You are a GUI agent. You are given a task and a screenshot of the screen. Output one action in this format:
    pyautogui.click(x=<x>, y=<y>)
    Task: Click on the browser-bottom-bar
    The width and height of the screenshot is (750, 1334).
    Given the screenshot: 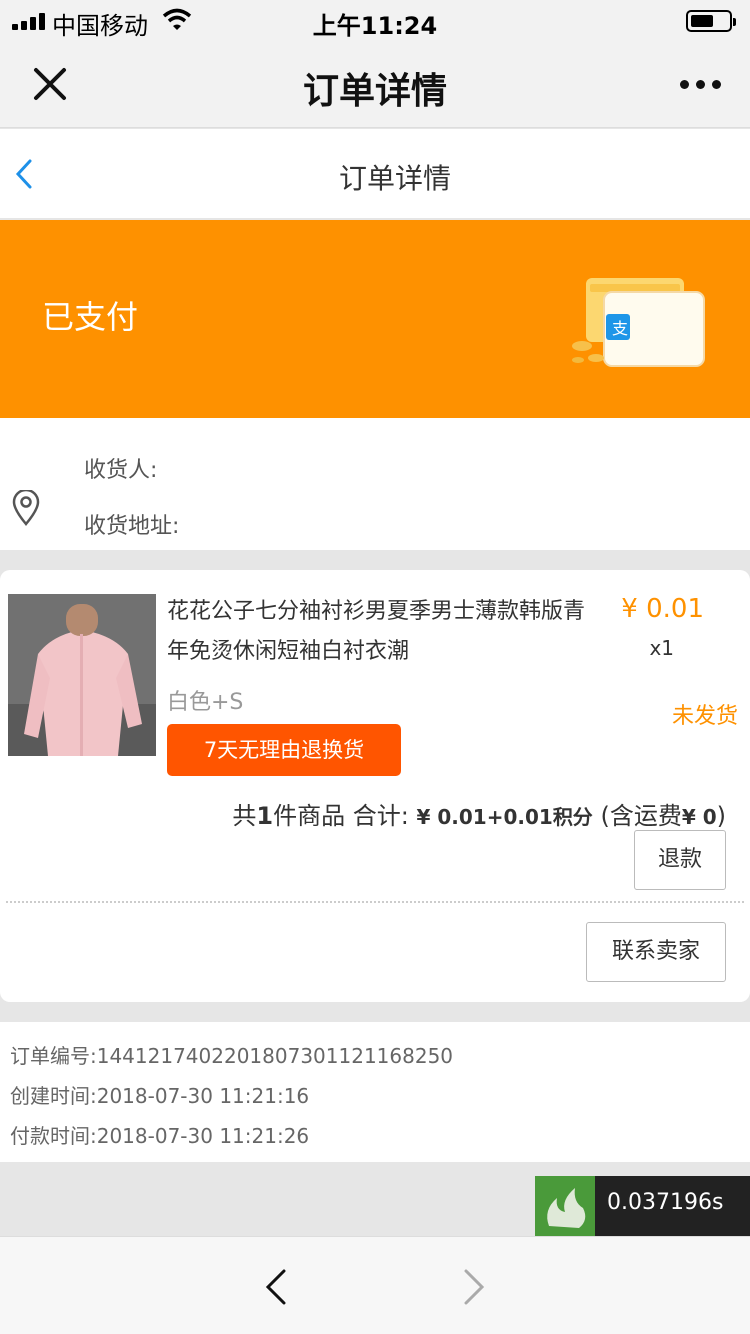 What is the action you would take?
    pyautogui.click(x=375, y=1285)
    